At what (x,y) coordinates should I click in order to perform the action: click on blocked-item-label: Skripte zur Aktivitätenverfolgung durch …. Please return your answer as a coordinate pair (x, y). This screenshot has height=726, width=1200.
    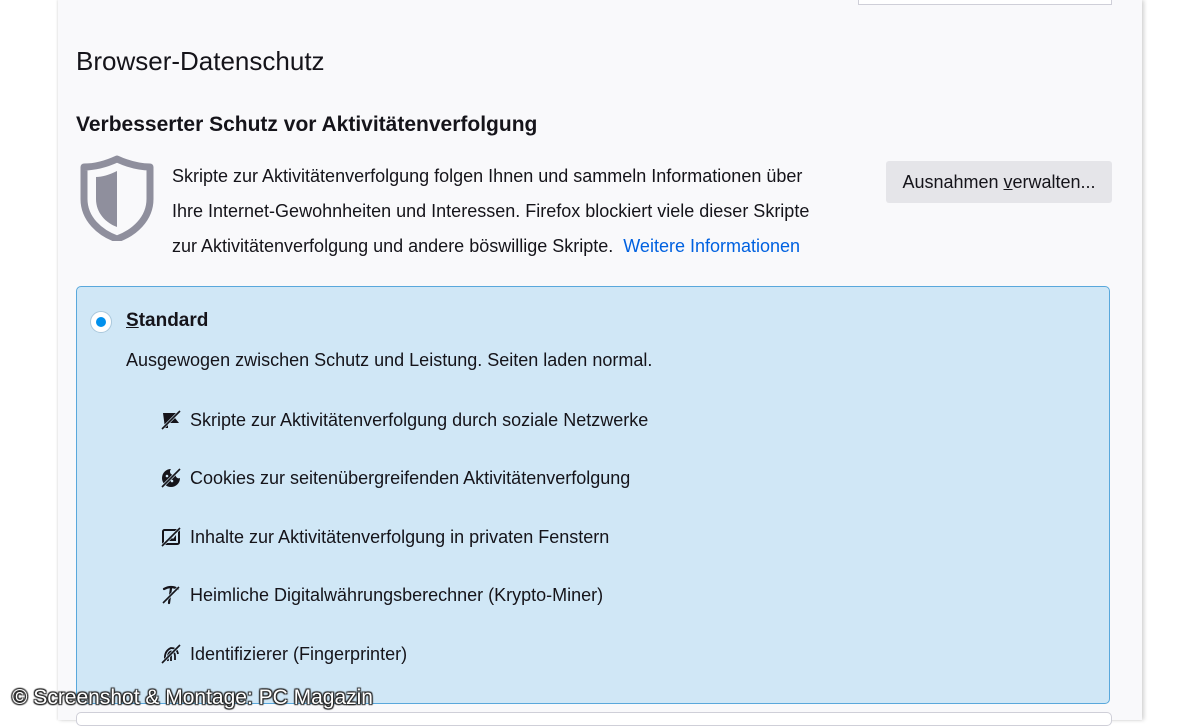
    Looking at the image, I should click on (419, 419).